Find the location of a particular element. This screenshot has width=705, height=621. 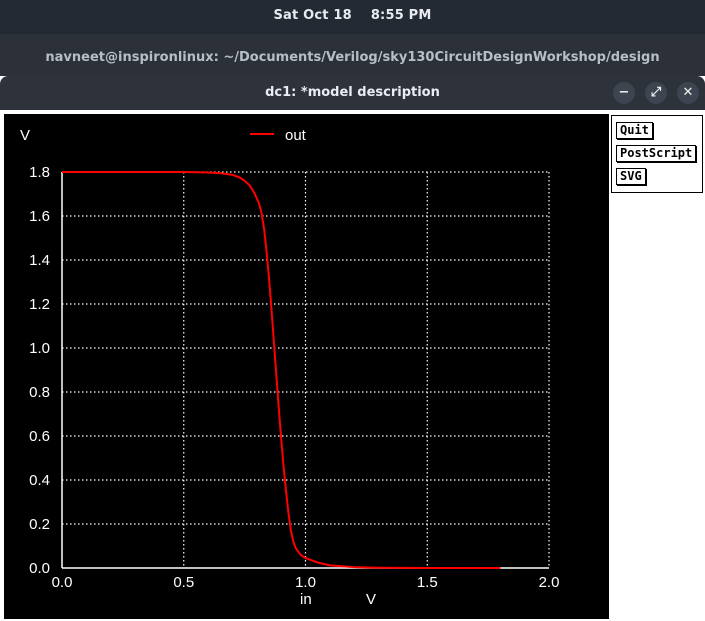

legend-label-out: out is located at coordinates (296, 135).